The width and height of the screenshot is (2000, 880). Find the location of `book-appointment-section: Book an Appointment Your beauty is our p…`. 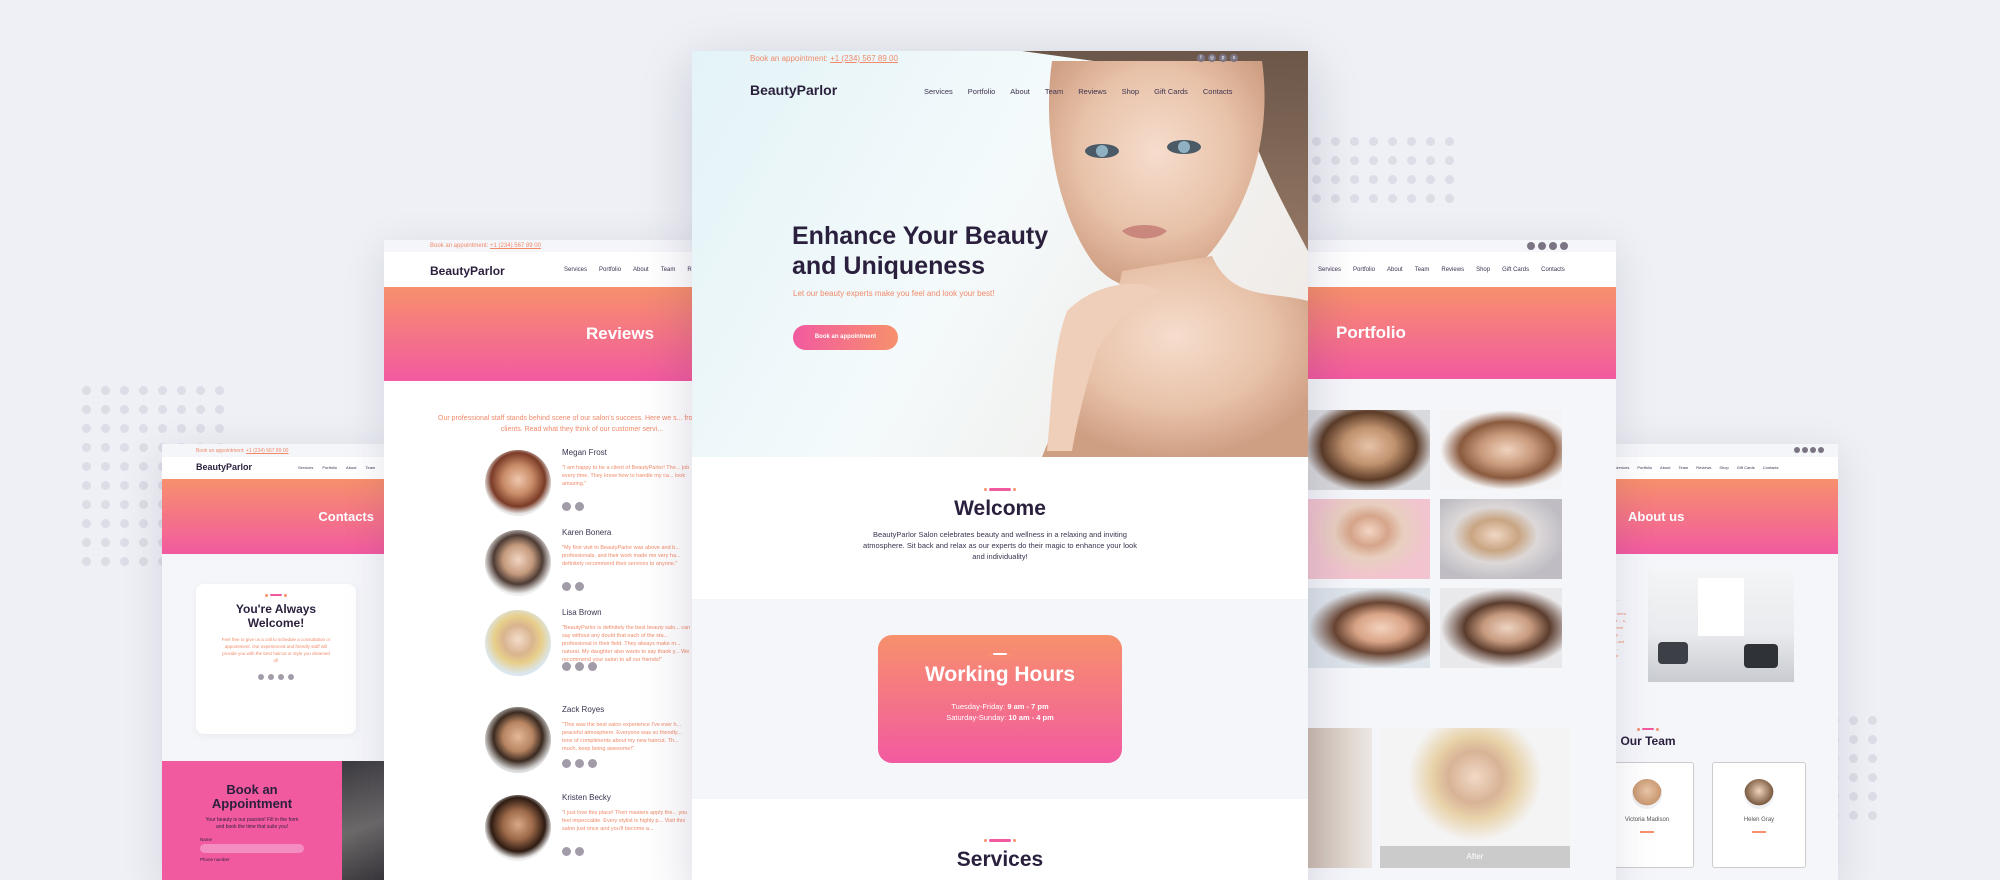

book-appointment-section: Book an Appointment Your beauty is our p… is located at coordinates (252, 820).